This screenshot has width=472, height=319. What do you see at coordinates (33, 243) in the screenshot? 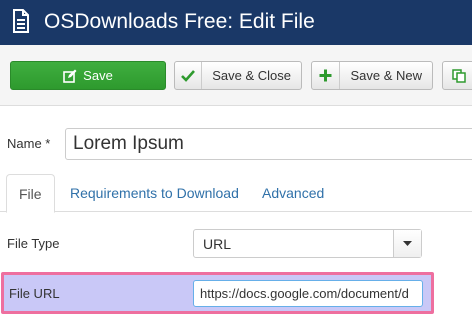
I see `file-type-label: File Type` at bounding box center [33, 243].